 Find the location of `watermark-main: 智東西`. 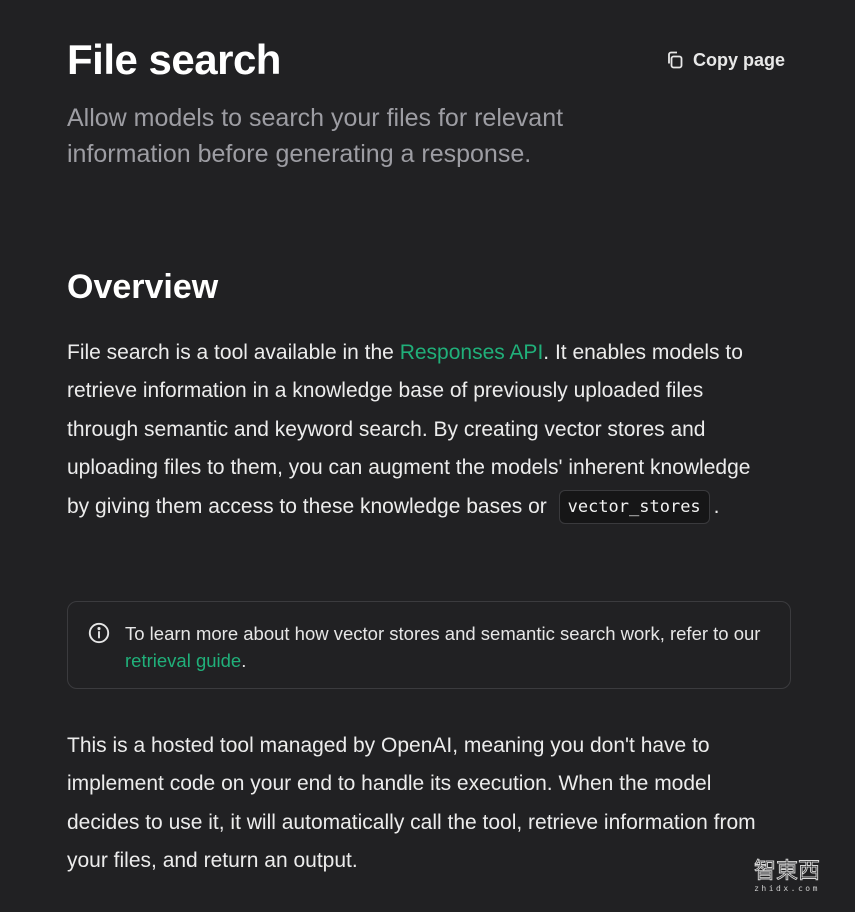

watermark-main: 智東西 is located at coordinates (787, 871).